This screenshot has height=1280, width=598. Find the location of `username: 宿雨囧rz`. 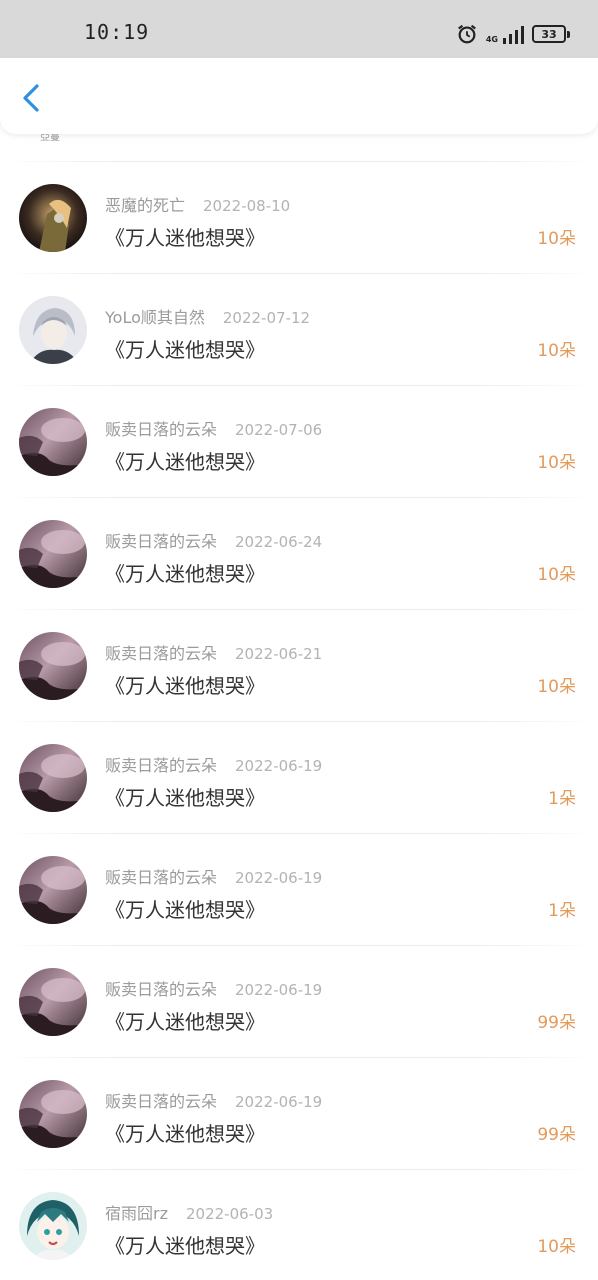

username: 宿雨囧rz is located at coordinates (136, 1212).